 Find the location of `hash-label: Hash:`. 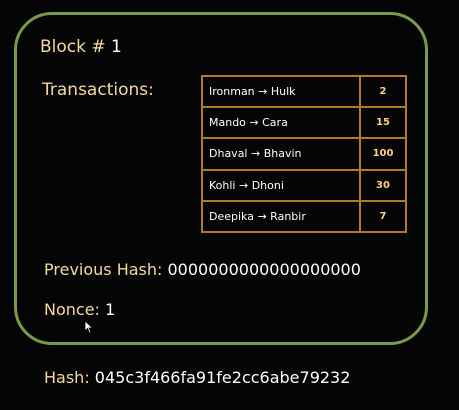

hash-label: Hash: is located at coordinates (67, 377).